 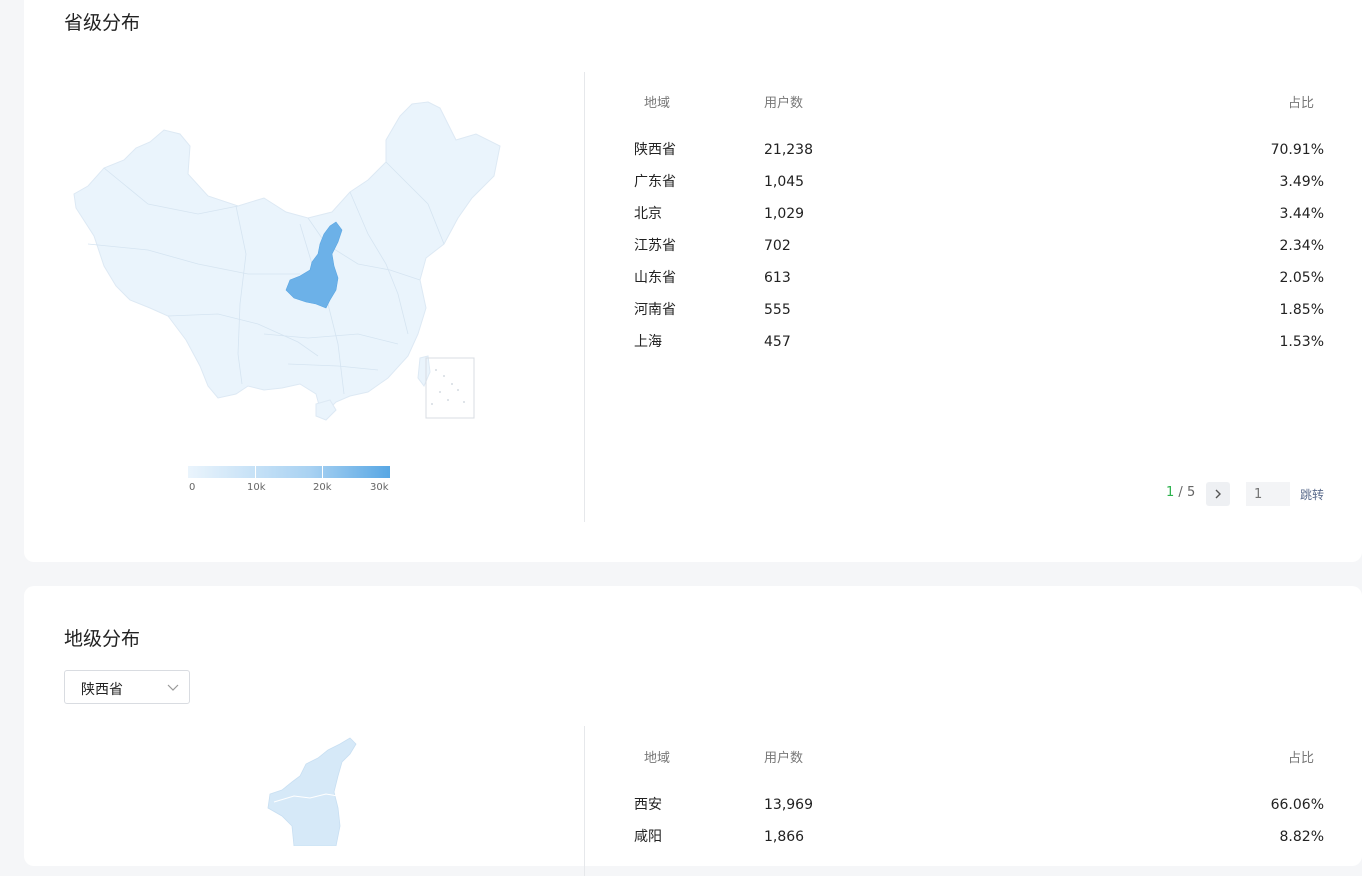 What do you see at coordinates (979, 150) in the screenshot?
I see `table-row: 陕西省 21,238 70.91%` at bounding box center [979, 150].